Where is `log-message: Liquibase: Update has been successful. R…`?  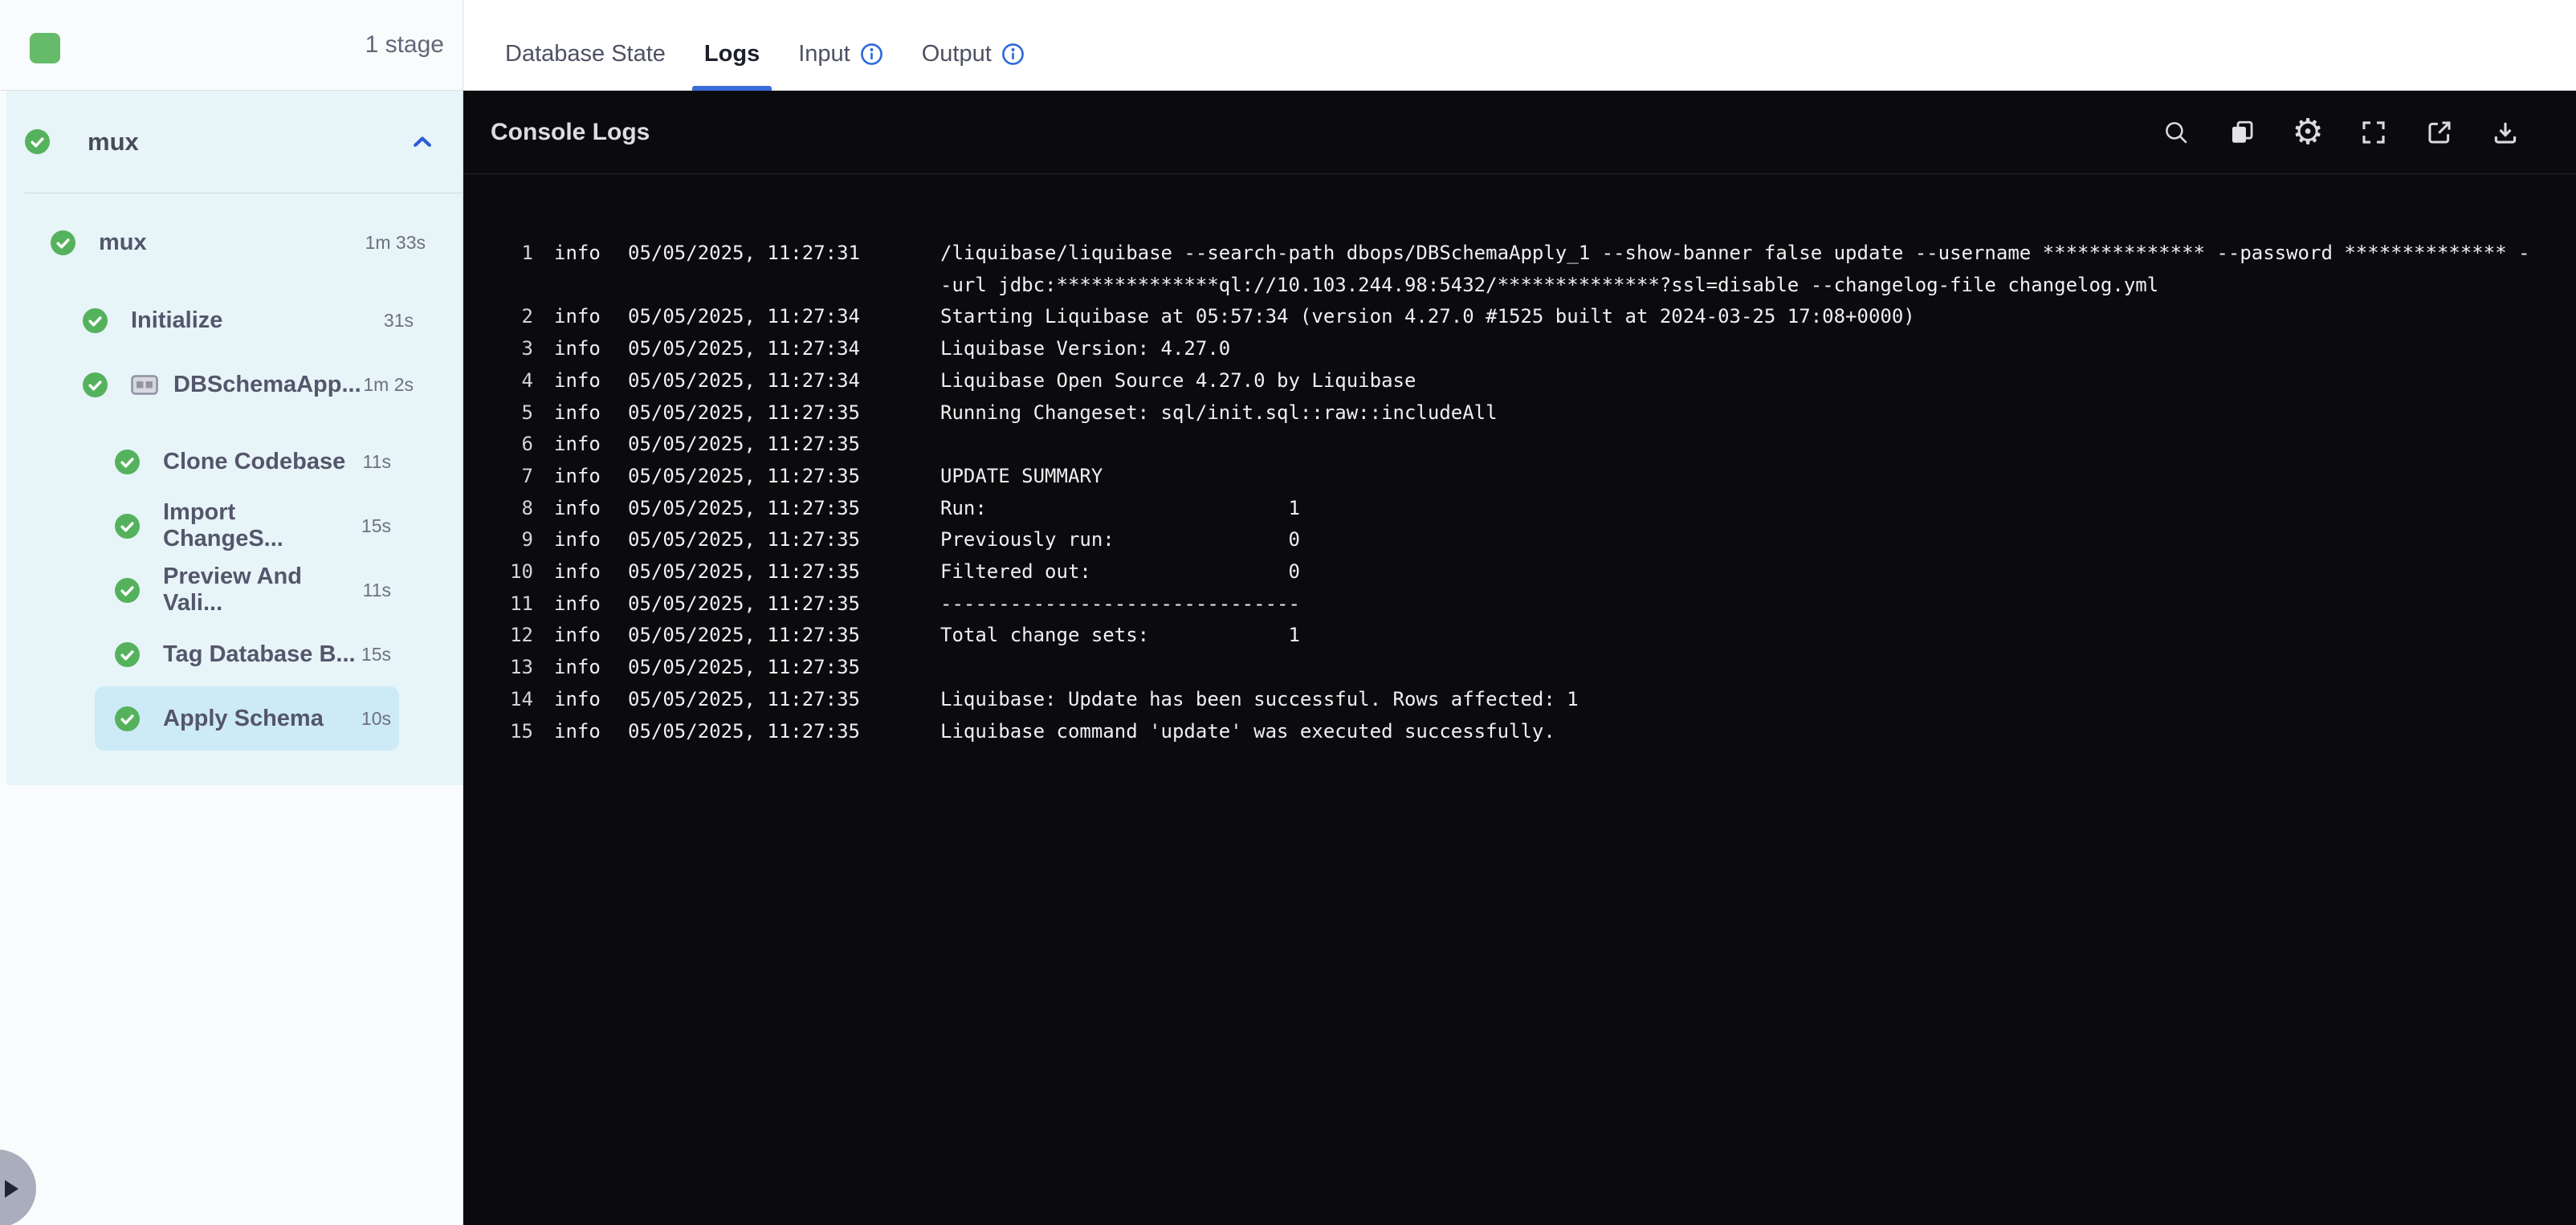
log-message: Liquibase: Update has been successful. R… is located at coordinates (1259, 698).